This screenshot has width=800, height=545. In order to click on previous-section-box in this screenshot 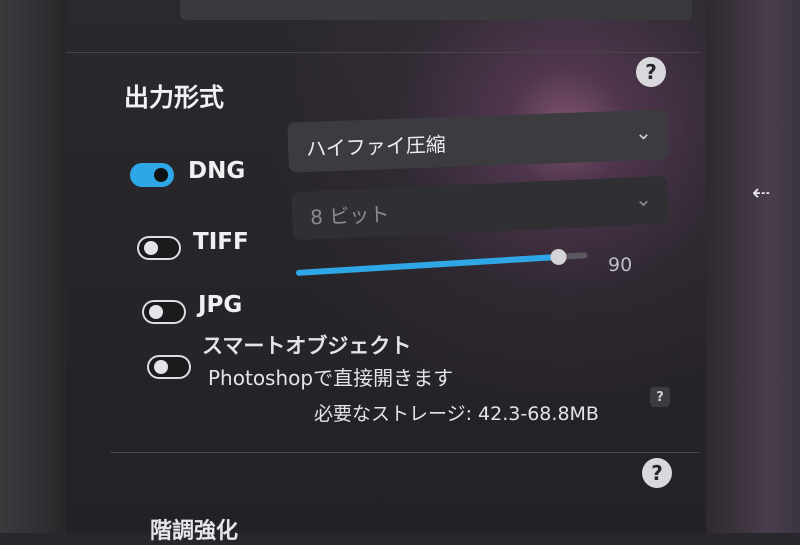, I will do `click(436, 10)`.